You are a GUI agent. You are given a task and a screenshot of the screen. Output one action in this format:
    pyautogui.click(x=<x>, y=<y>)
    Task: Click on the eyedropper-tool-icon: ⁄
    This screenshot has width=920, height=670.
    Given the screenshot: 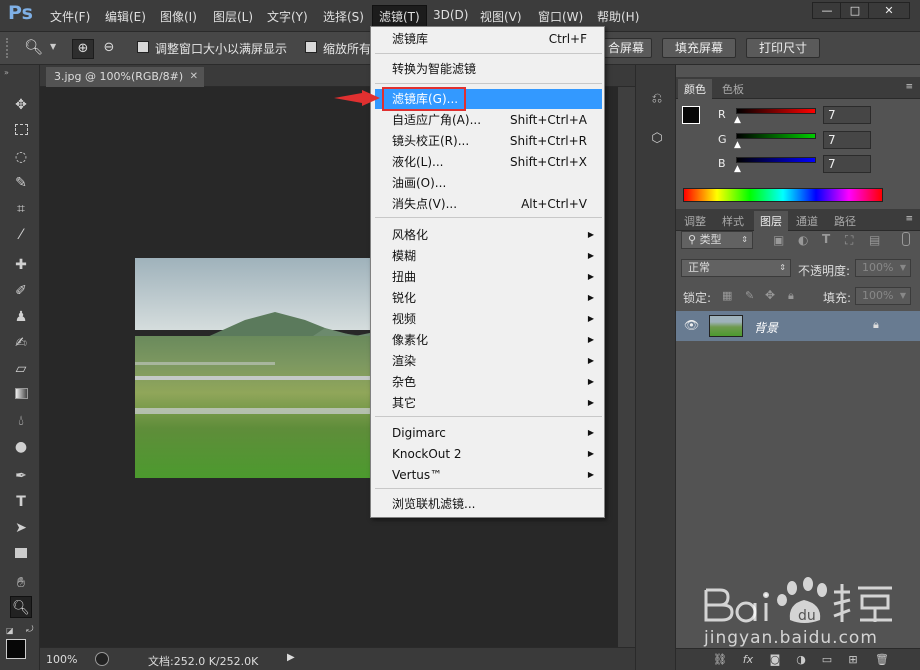 What is the action you would take?
    pyautogui.click(x=21, y=235)
    